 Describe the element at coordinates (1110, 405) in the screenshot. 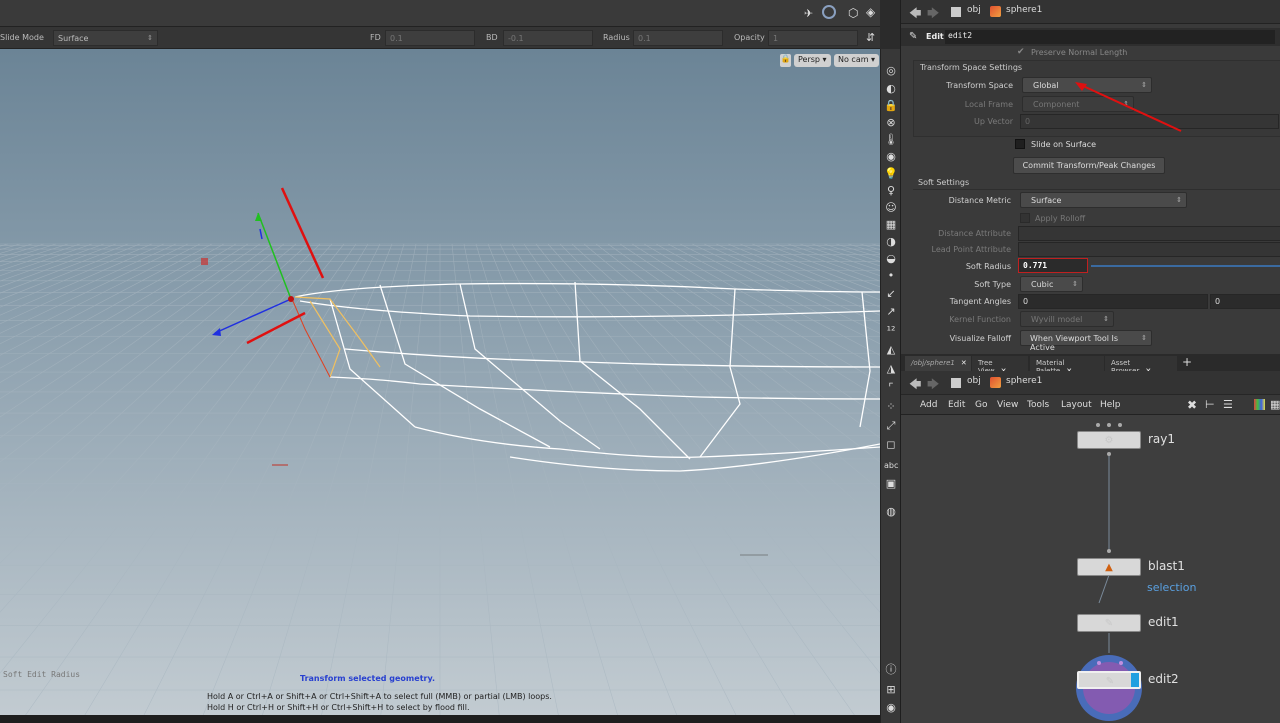

I see `menu-help: Help` at that location.